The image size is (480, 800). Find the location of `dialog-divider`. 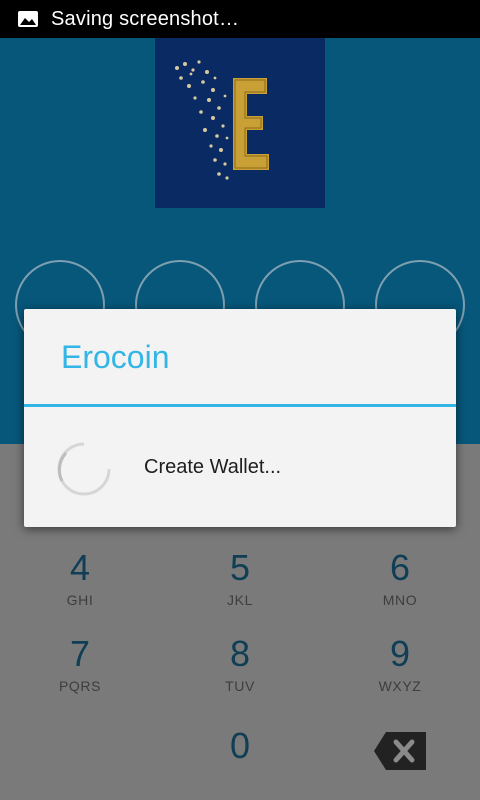

dialog-divider is located at coordinates (240, 405).